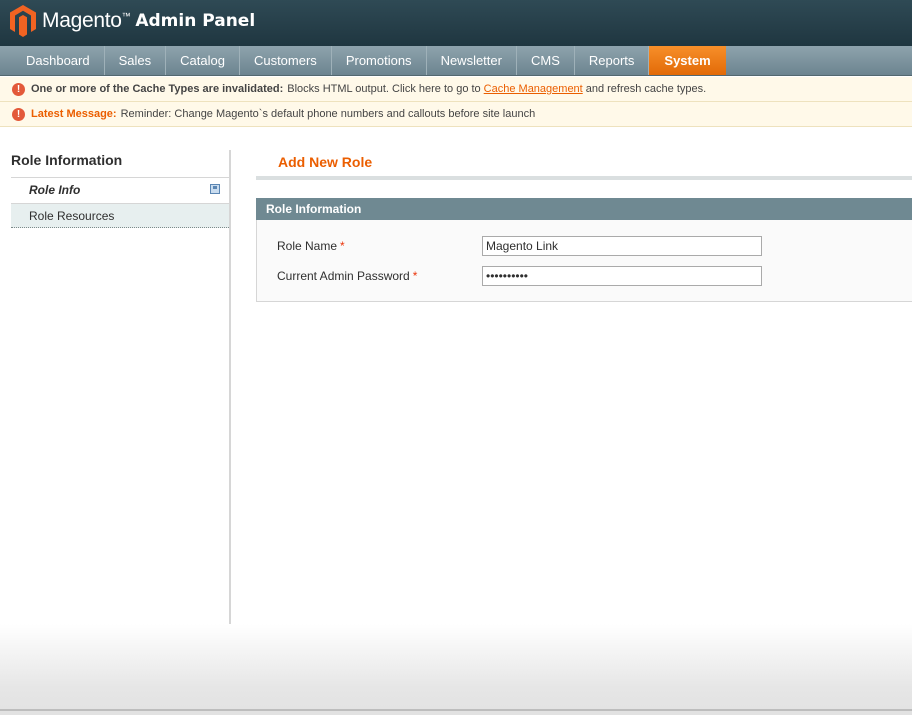  I want to click on role-name-input, so click(622, 246).